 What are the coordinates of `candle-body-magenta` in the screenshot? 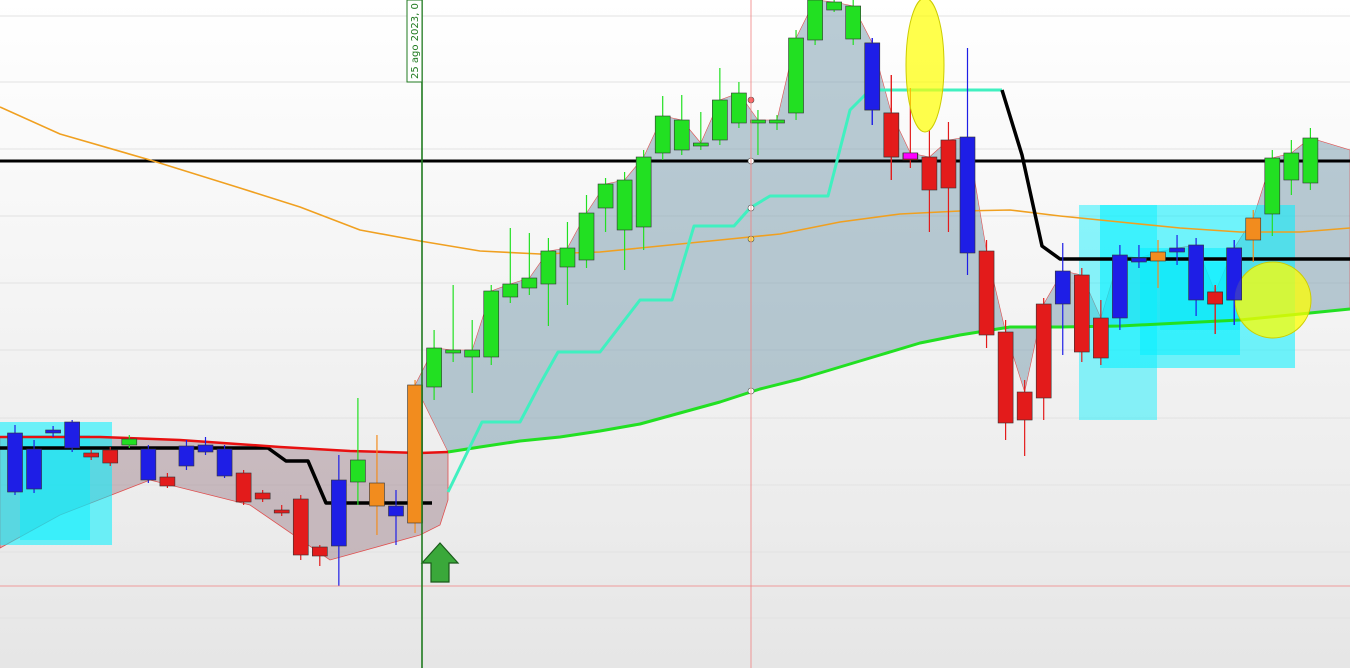 It's located at (910, 156).